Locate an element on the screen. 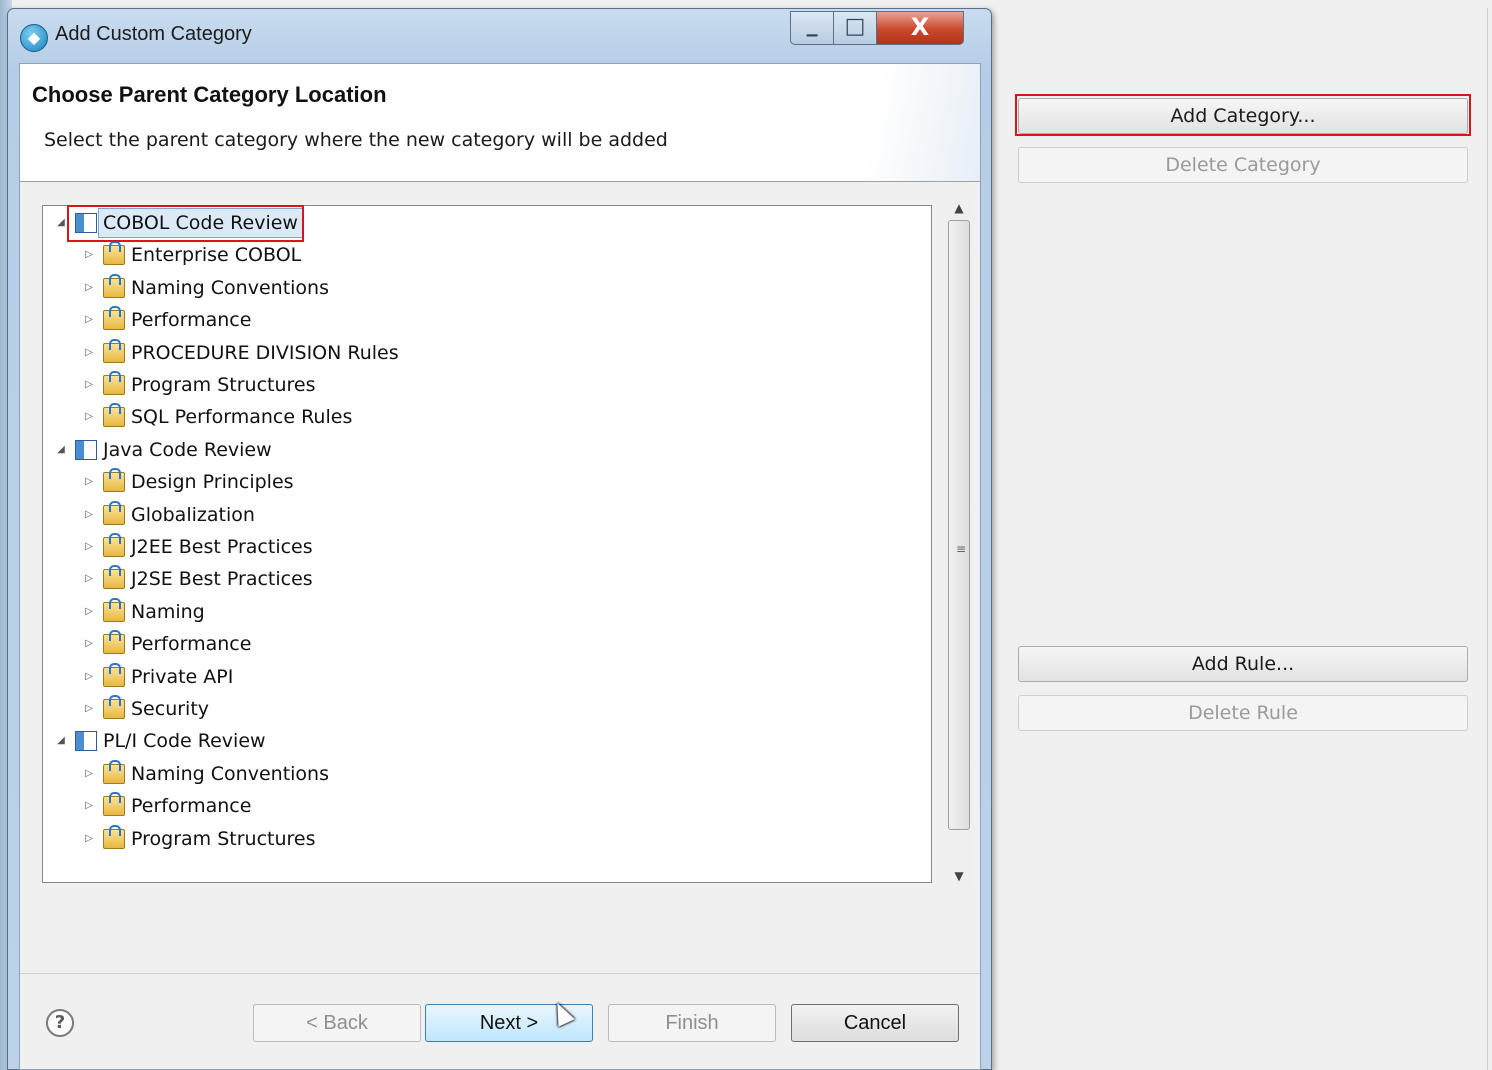 Image resolution: width=1492 pixels, height=1070 pixels. tree-item: ▷ PROCEDURE DIVISION Rules is located at coordinates (483, 353).